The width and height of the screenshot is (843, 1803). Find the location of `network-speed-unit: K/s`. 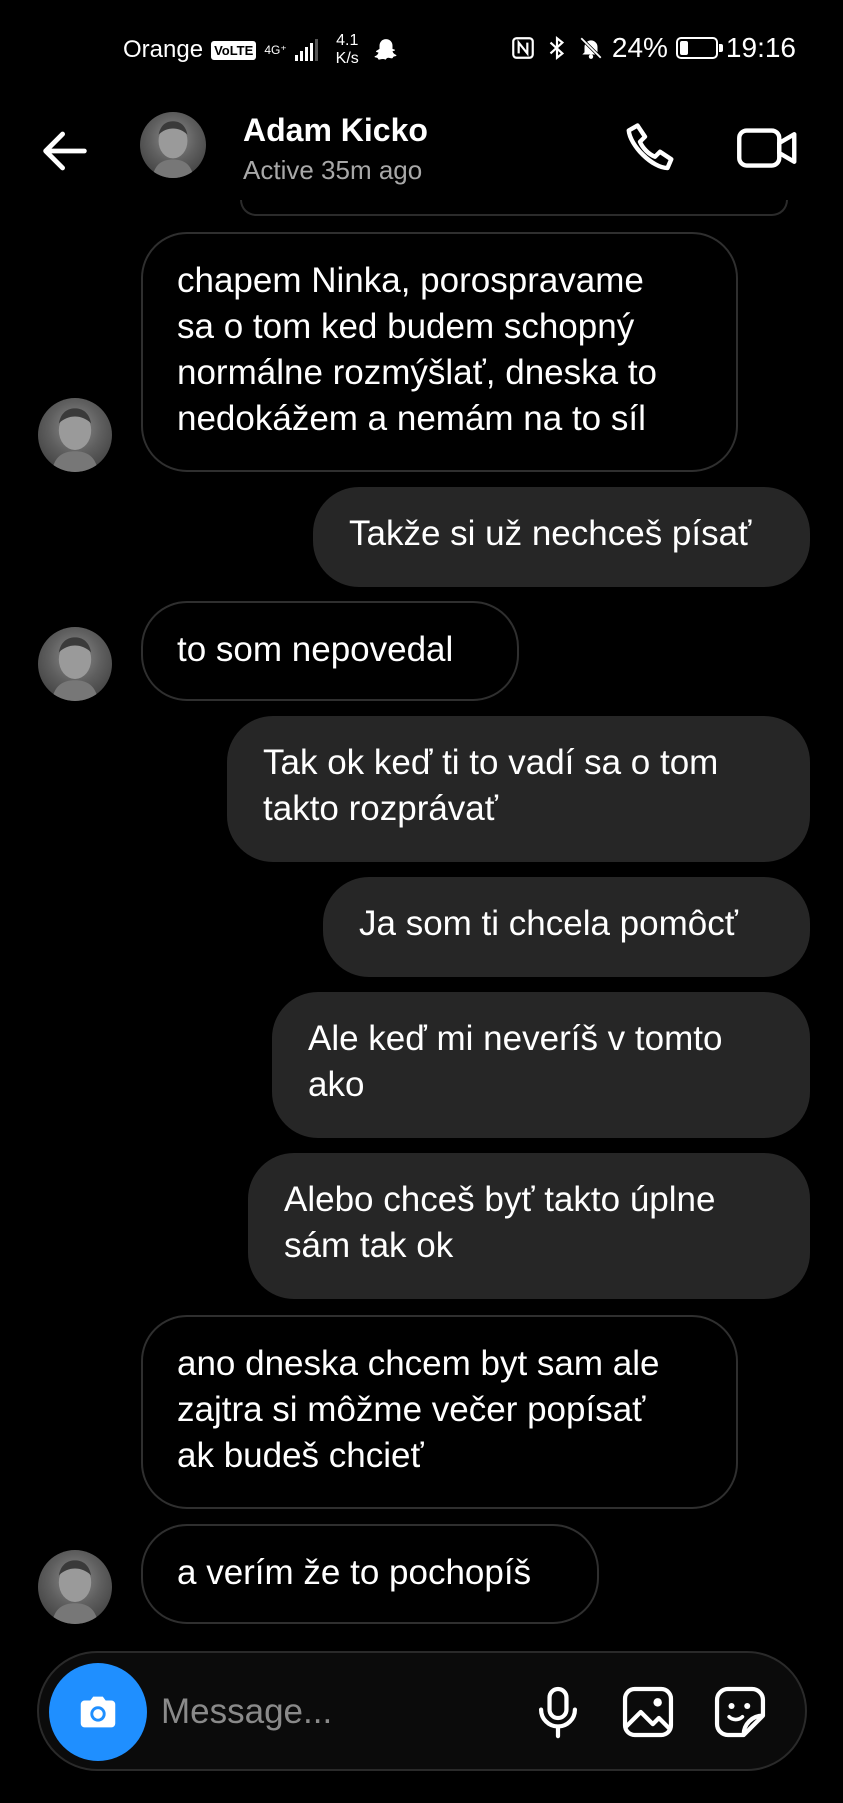

network-speed-unit: K/s is located at coordinates (347, 58).